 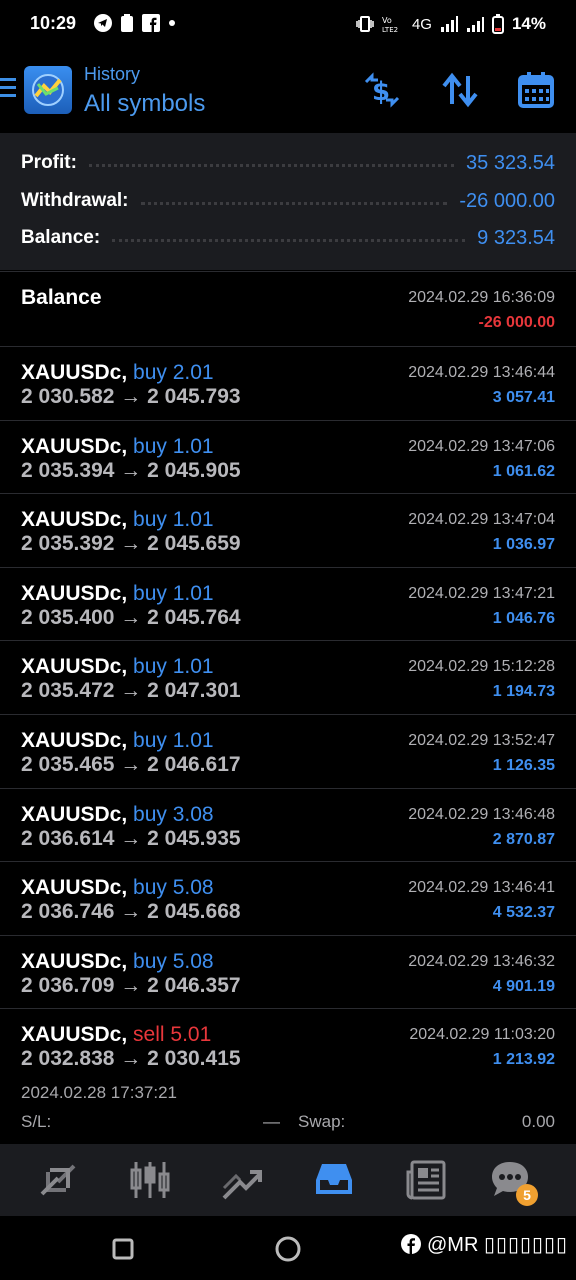 What do you see at coordinates (271, 163) in the screenshot?
I see `leader-dots` at bounding box center [271, 163].